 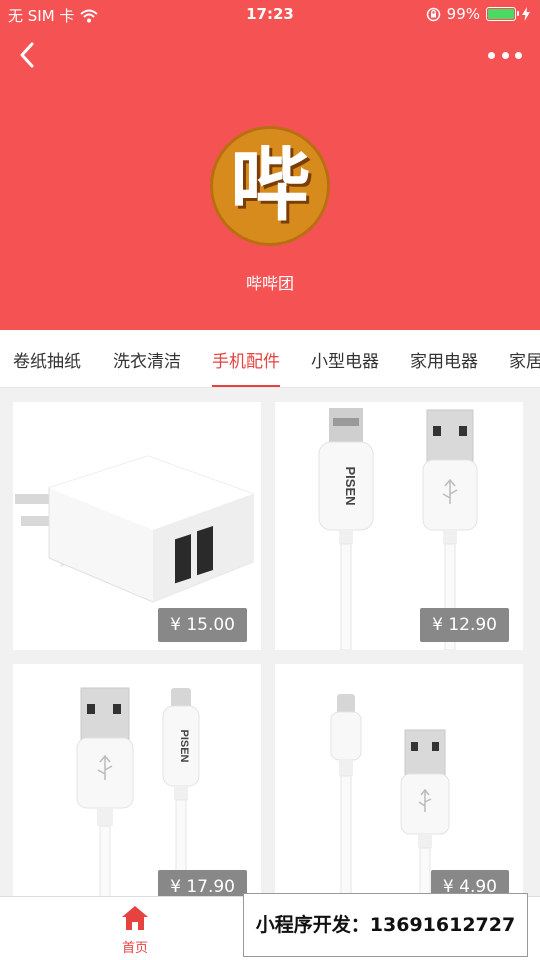 What do you see at coordinates (202, 625) in the screenshot?
I see `price-tag: ¥ 15.00` at bounding box center [202, 625].